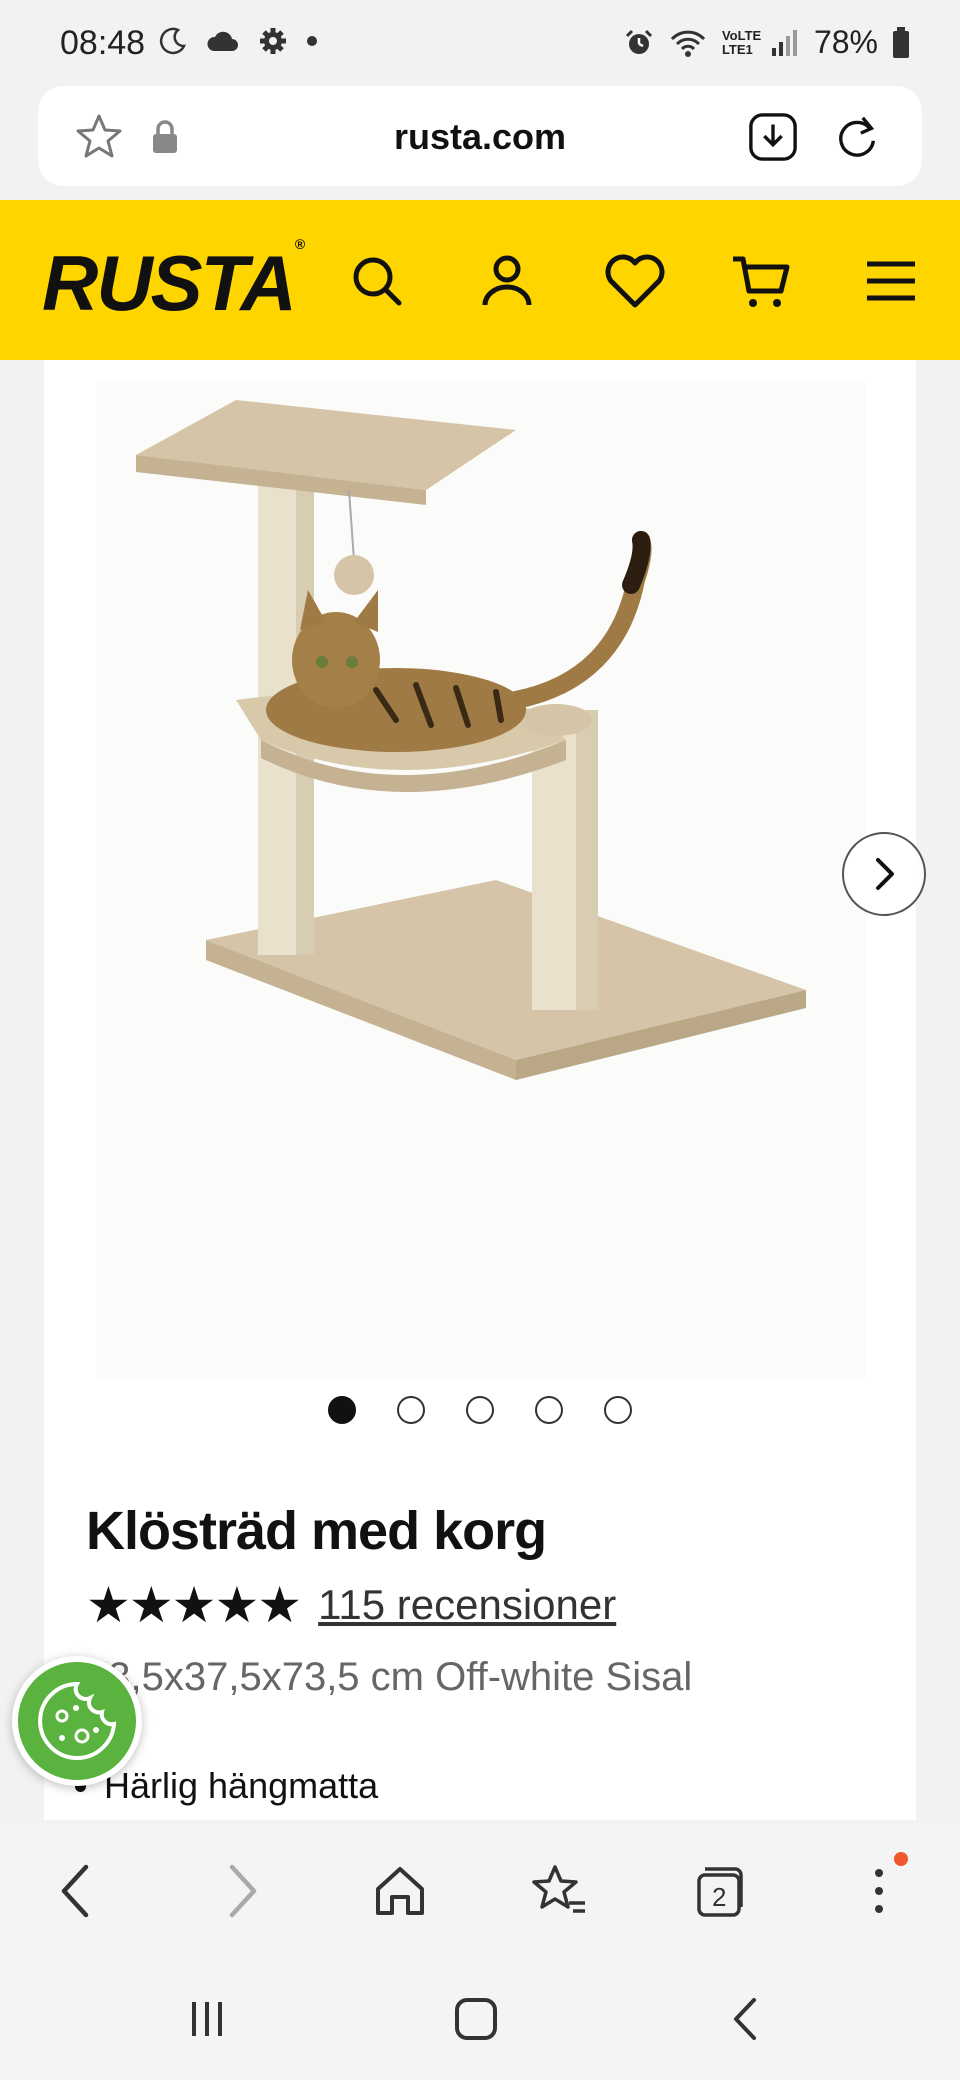 Image resolution: width=960 pixels, height=2080 pixels. Describe the element at coordinates (389, 1677) in the screenshot. I see `product-variant: 73,5x37,5x73,5 cm Off-white Sisal` at that location.